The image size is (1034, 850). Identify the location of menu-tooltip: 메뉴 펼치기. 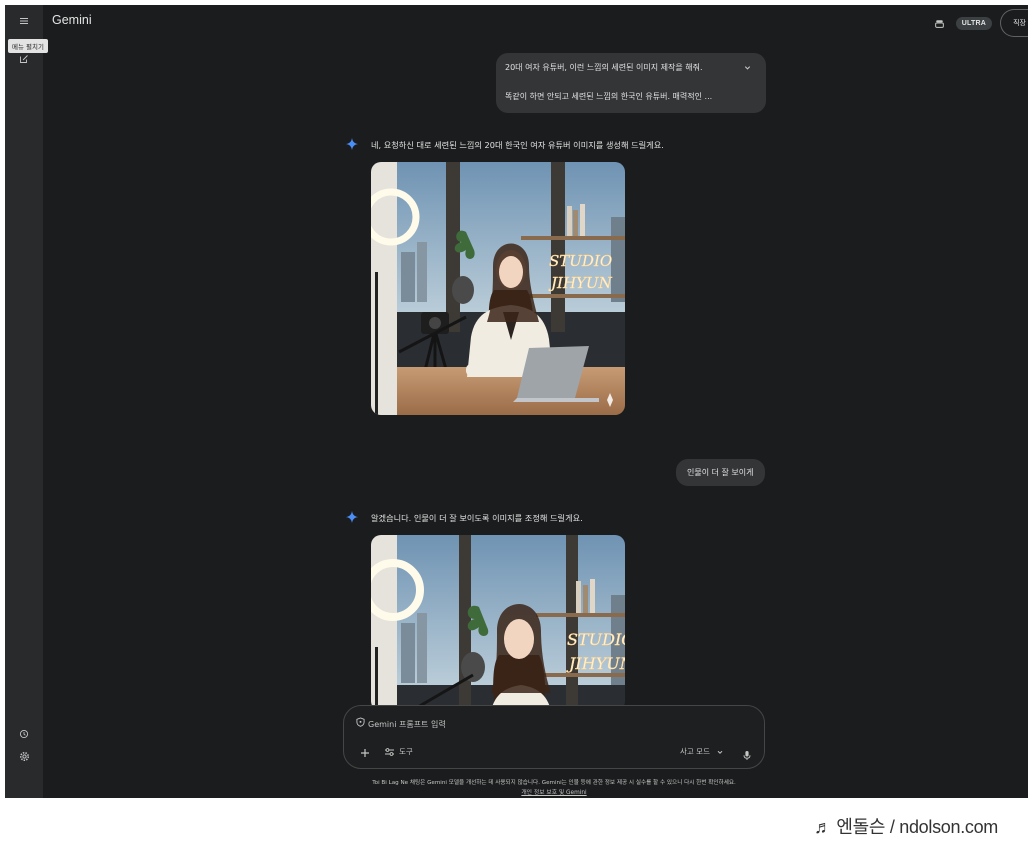
(28, 46).